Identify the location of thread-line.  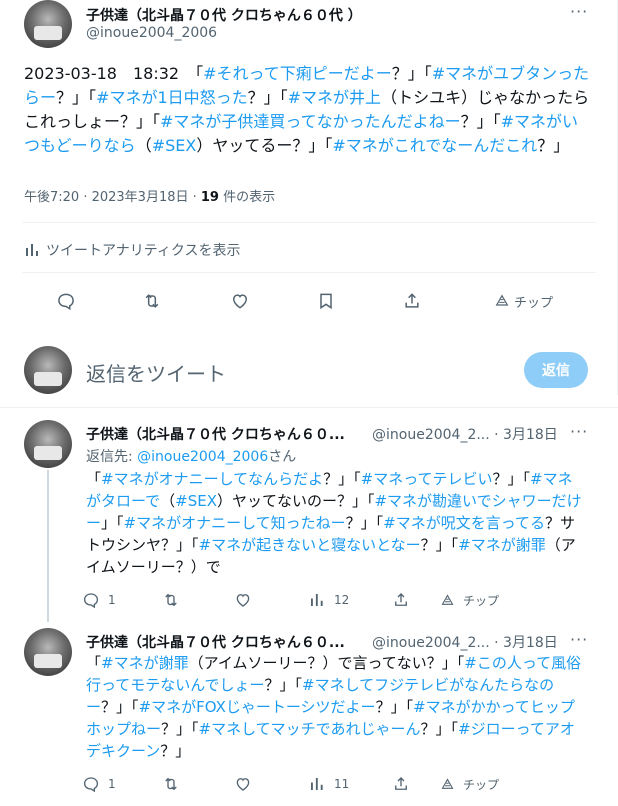
(48, 546).